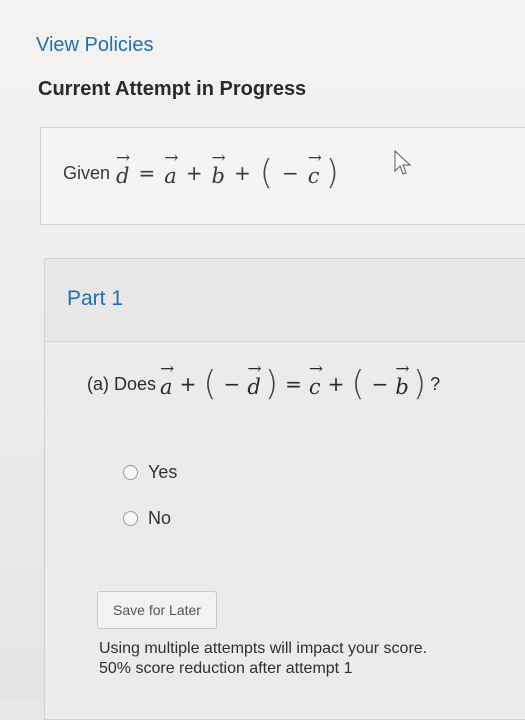 The height and width of the screenshot is (720, 525). Describe the element at coordinates (403, 162) in the screenshot. I see `mouse-pointer-icon` at that location.